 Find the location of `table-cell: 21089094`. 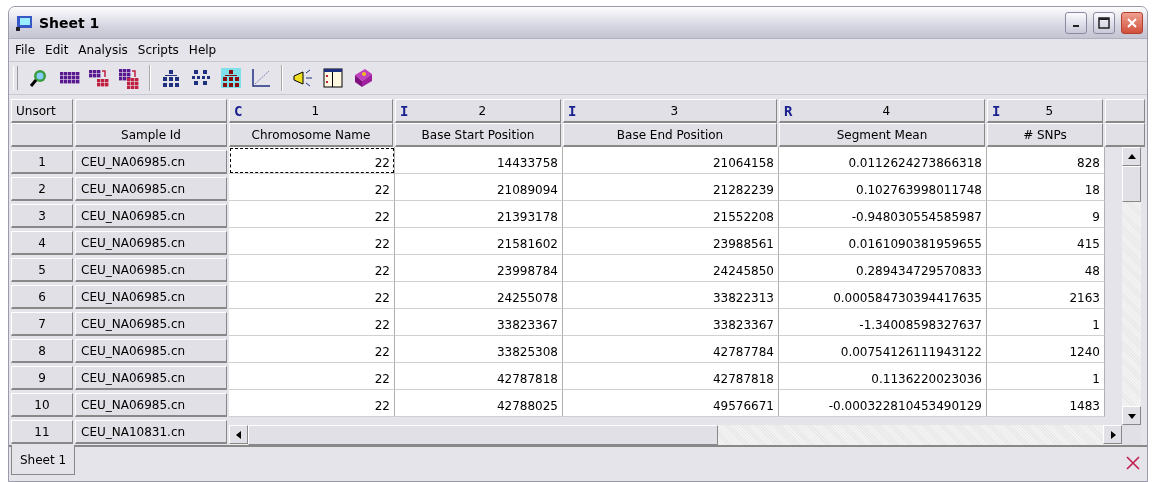

table-cell: 21089094 is located at coordinates (479, 187).